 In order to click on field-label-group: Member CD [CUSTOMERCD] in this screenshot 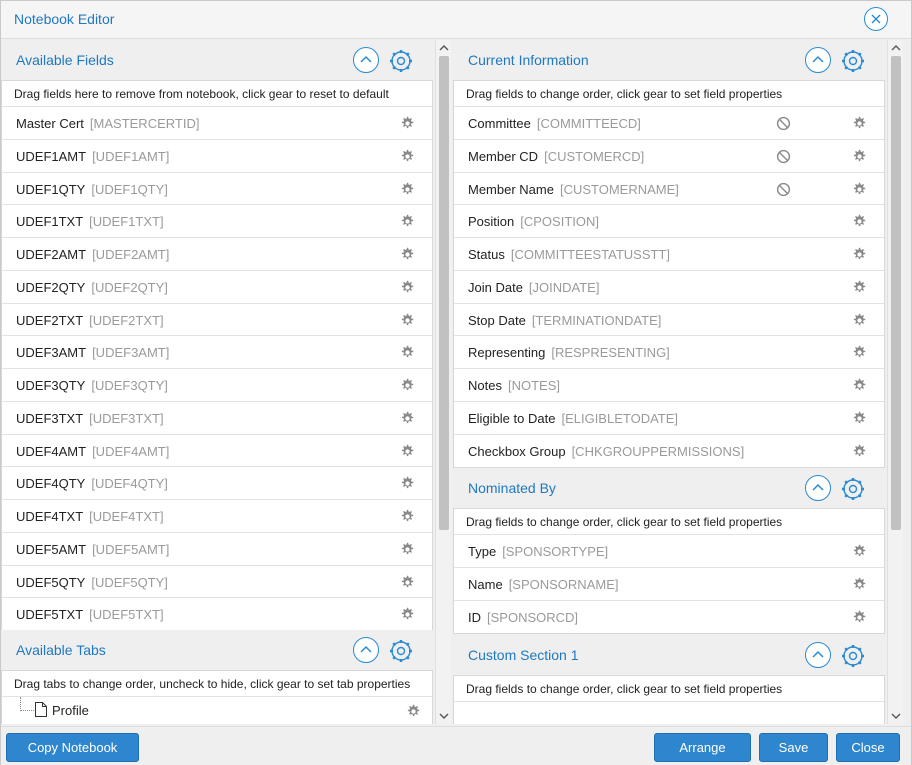, I will do `click(556, 156)`.